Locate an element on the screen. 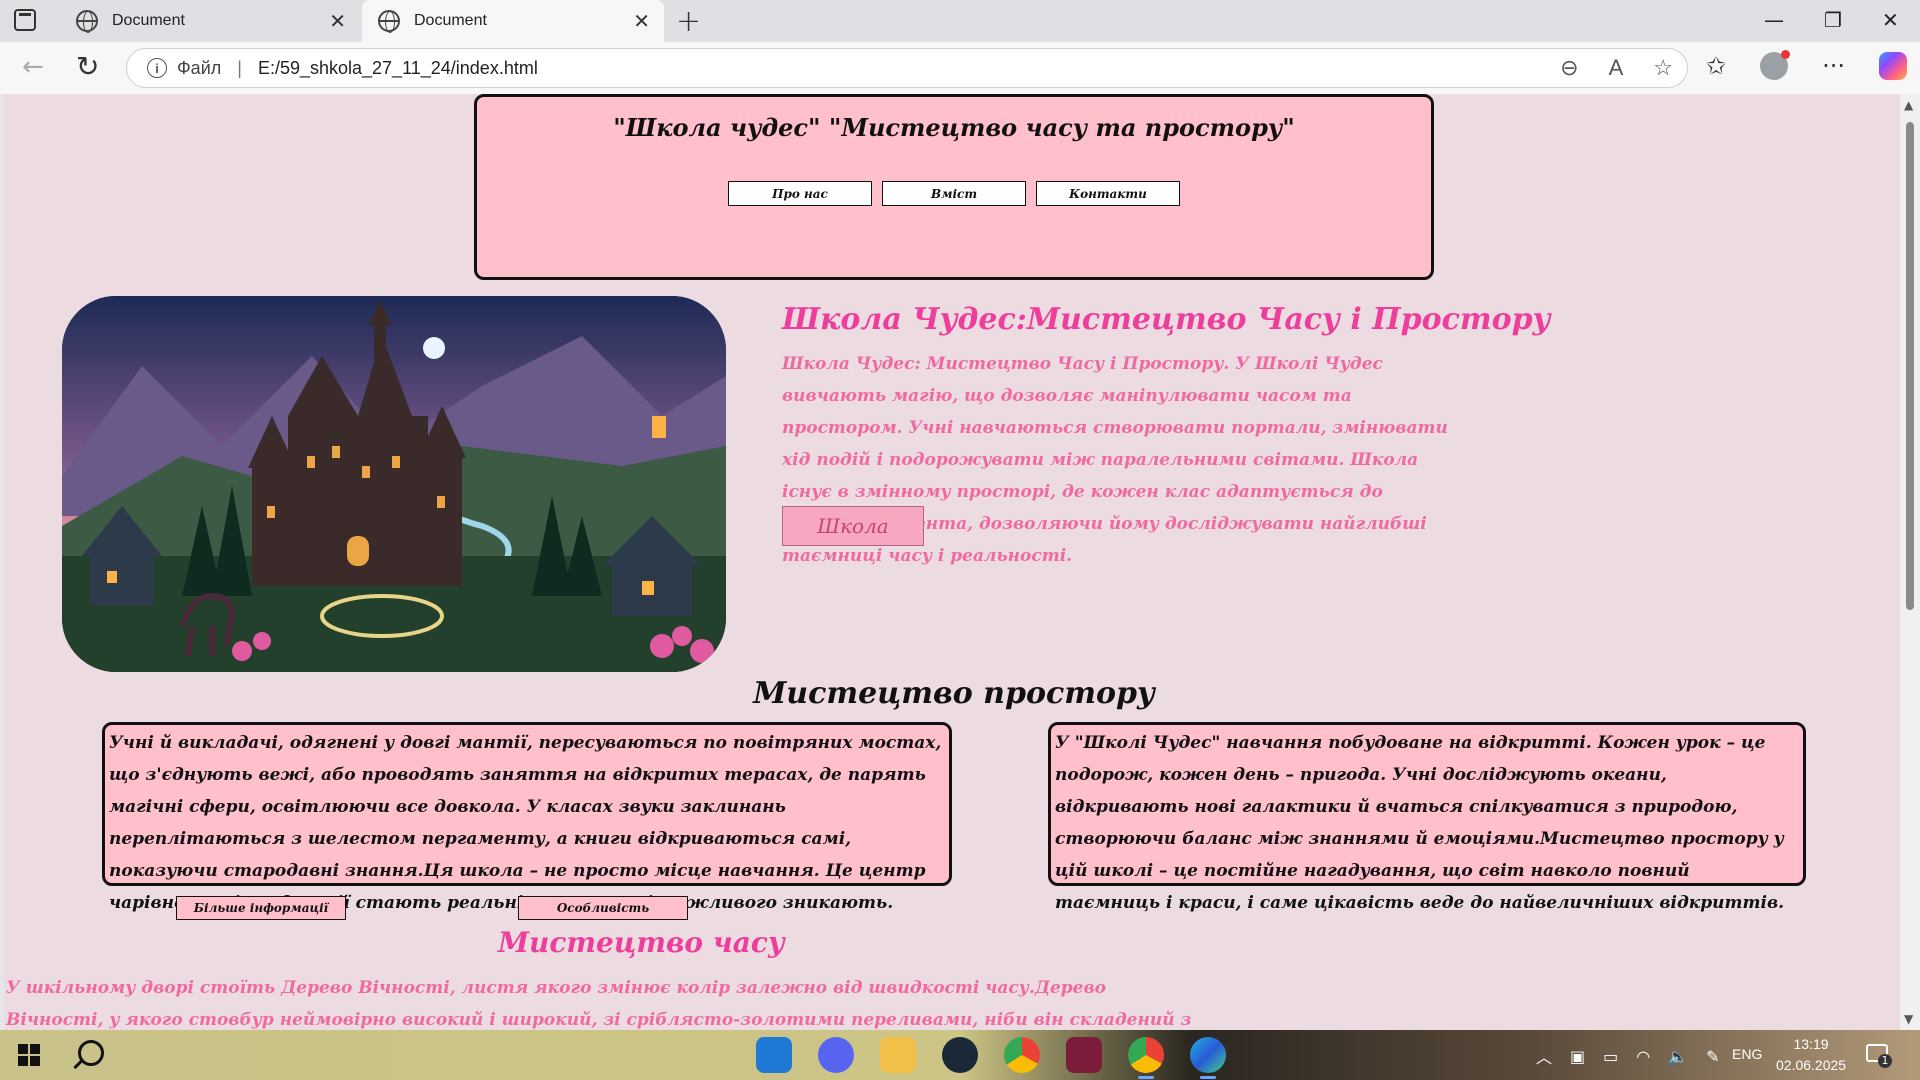 The width and height of the screenshot is (1920, 1080). clock: 13:19 02.06.2025 is located at coordinates (1811, 1055).